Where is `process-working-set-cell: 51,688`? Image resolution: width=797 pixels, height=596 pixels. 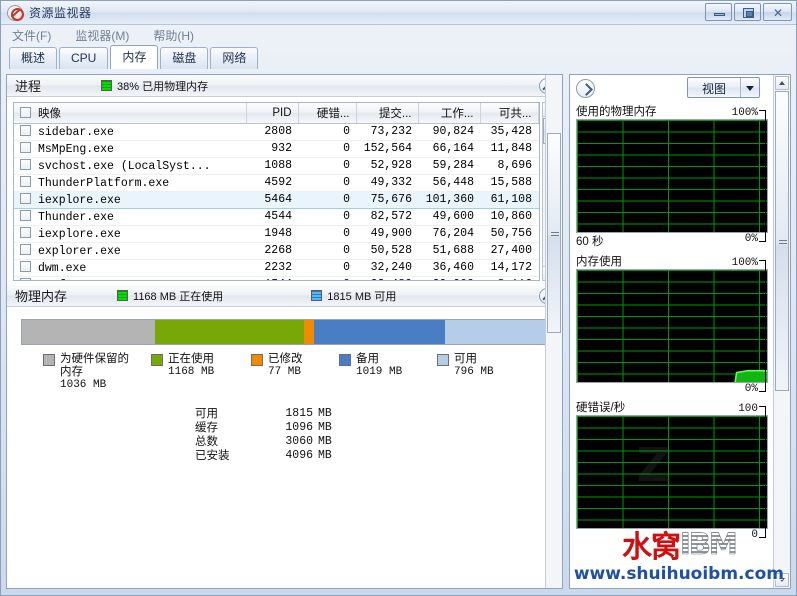 process-working-set-cell: 51,688 is located at coordinates (449, 251).